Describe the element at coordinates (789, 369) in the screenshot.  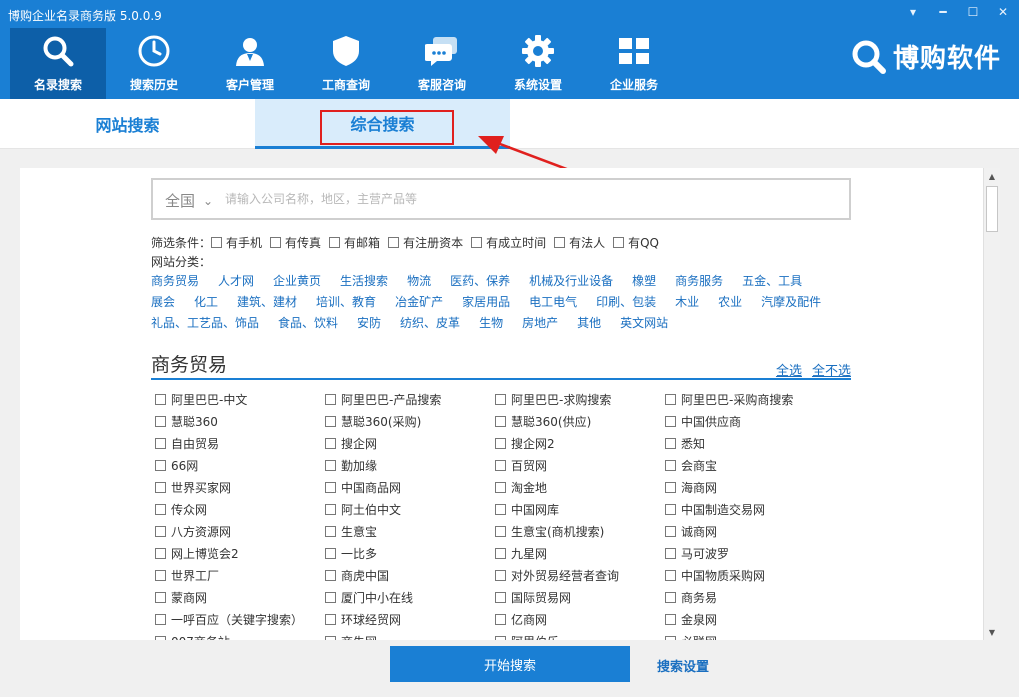
I see `select-all-link: 全选` at that location.